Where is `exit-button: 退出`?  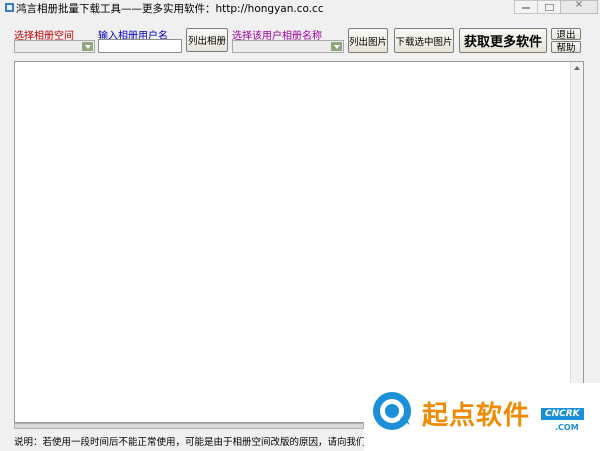
exit-button: 退出 is located at coordinates (566, 34).